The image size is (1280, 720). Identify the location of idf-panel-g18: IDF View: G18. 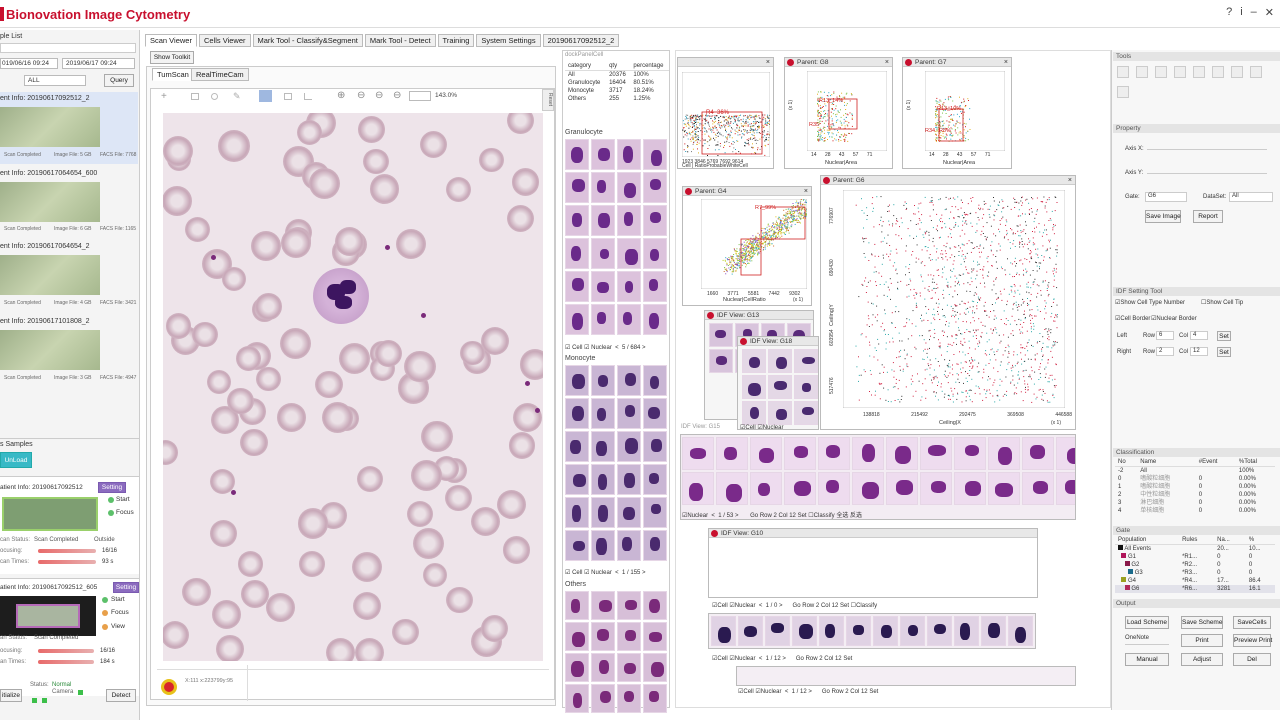
(778, 383).